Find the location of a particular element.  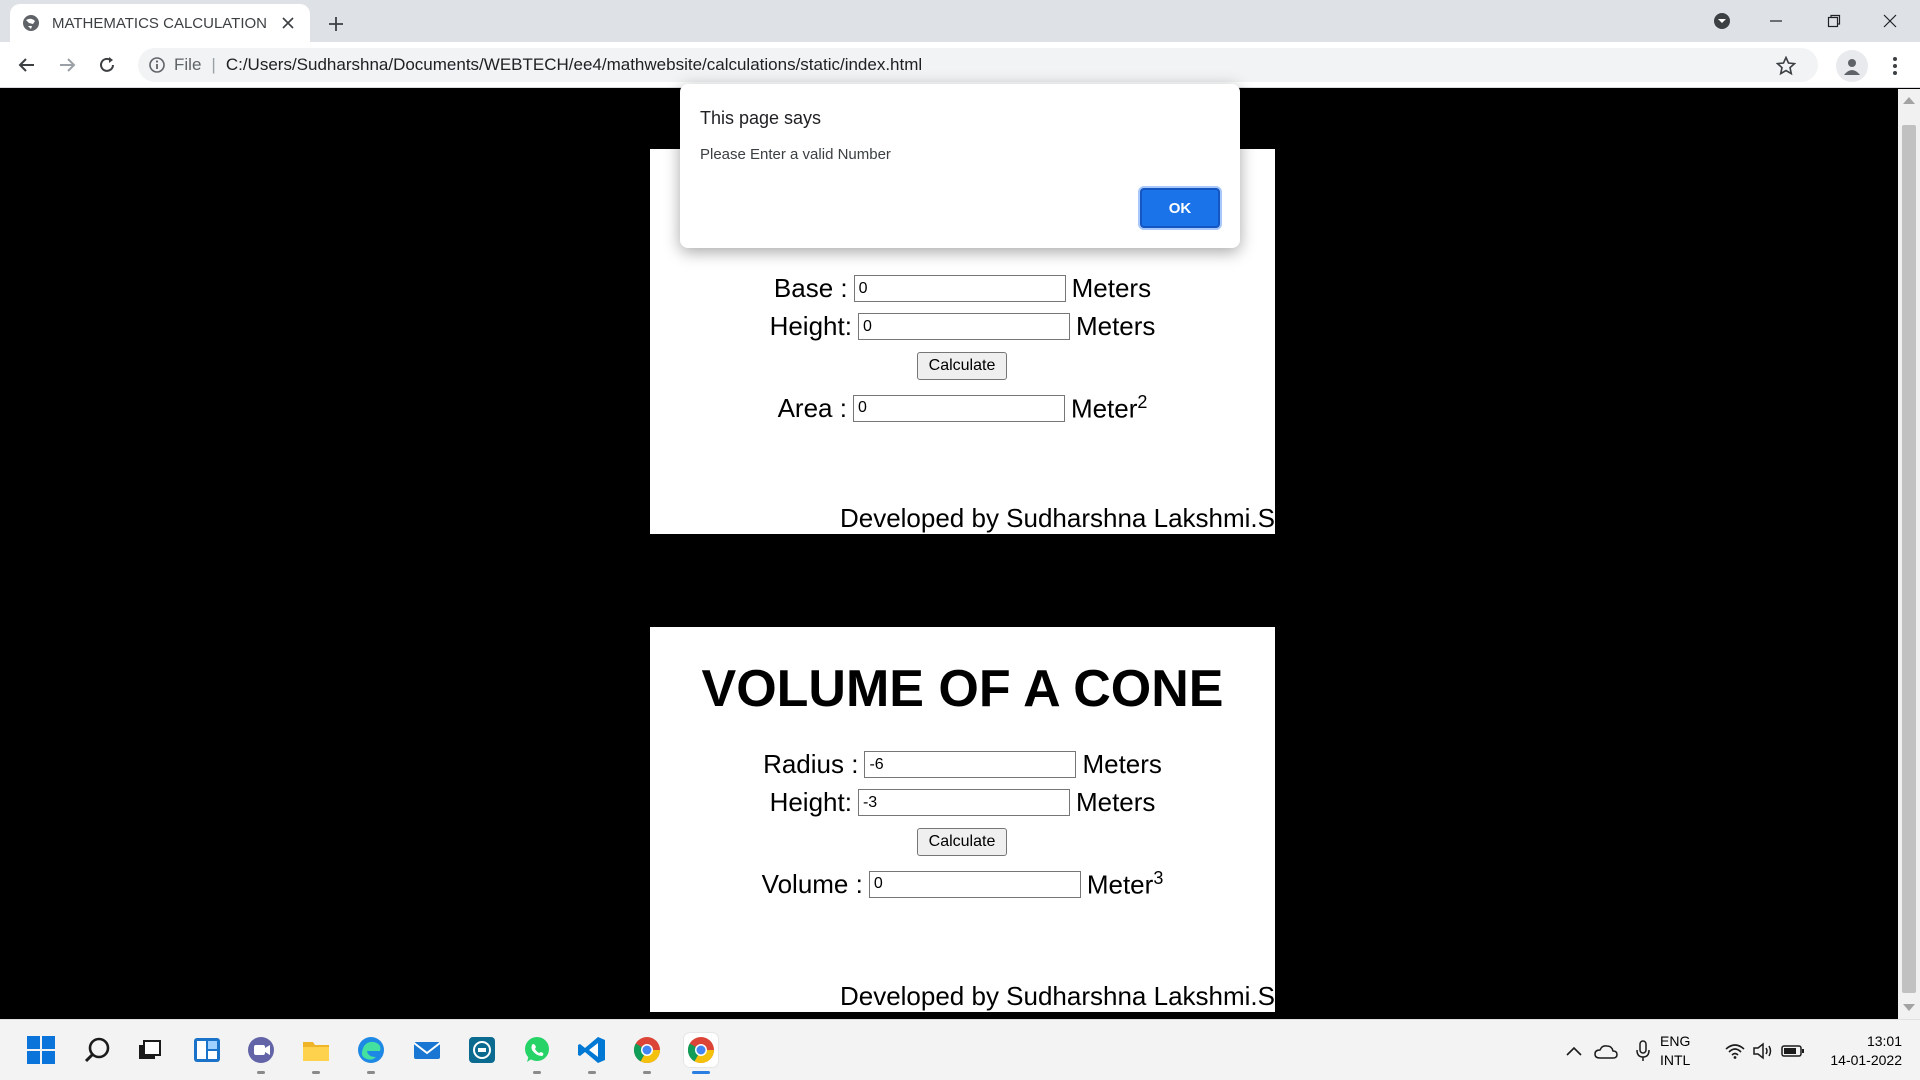

tab-search-icon is located at coordinates (1722, 21).